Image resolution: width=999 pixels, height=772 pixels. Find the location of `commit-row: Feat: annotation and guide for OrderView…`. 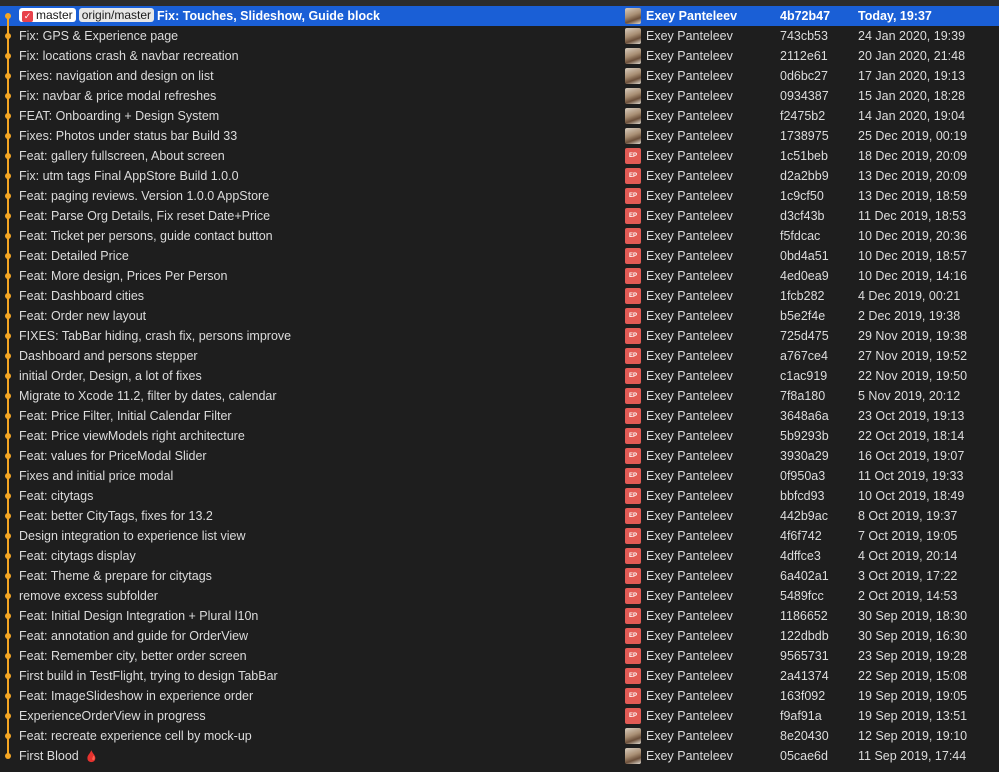

commit-row: Feat: annotation and guide for OrderView… is located at coordinates (499, 636).